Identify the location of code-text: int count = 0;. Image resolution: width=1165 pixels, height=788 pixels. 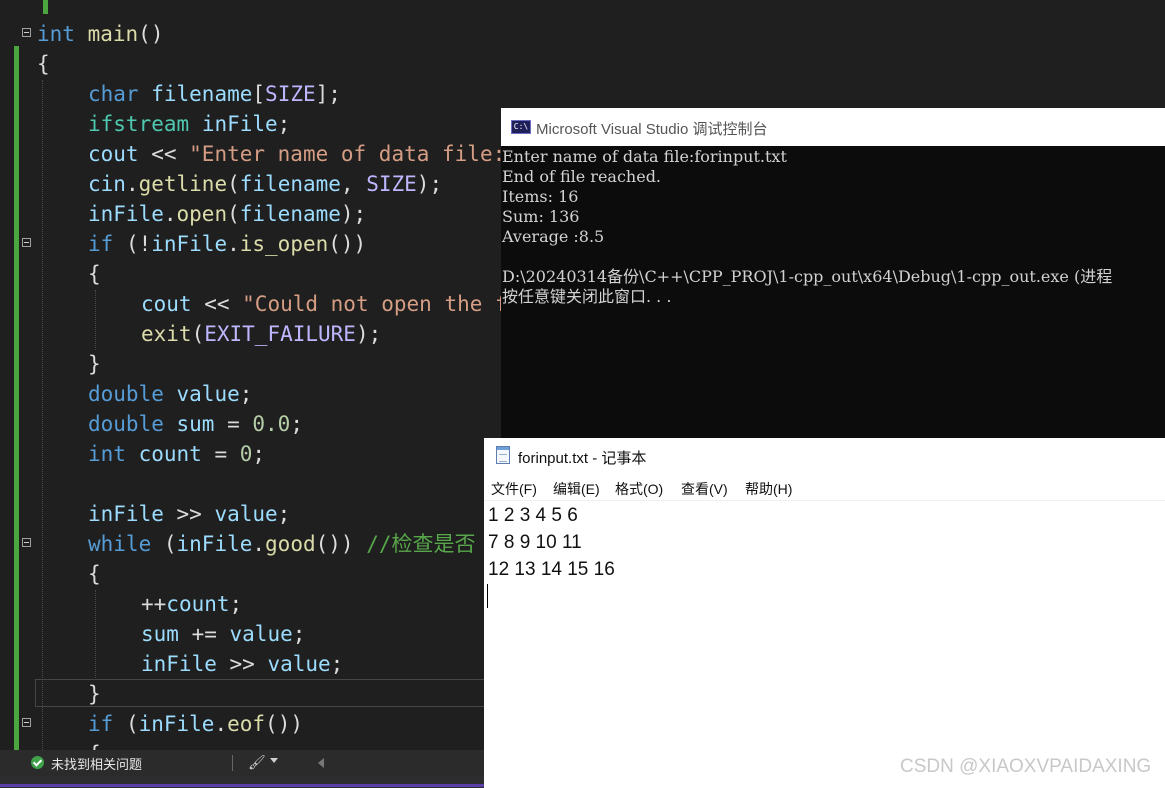
(176, 454).